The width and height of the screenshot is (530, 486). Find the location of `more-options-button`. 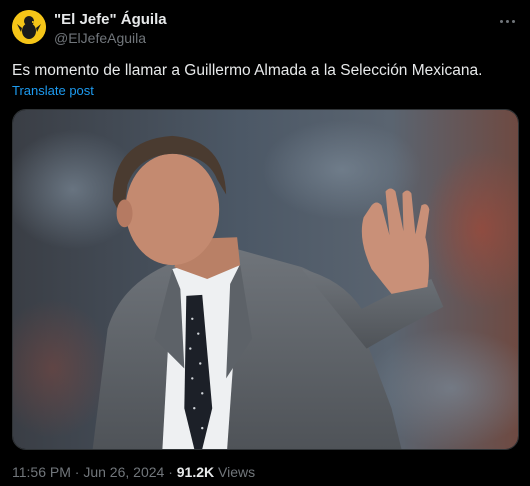

more-options-button is located at coordinates (507, 21).